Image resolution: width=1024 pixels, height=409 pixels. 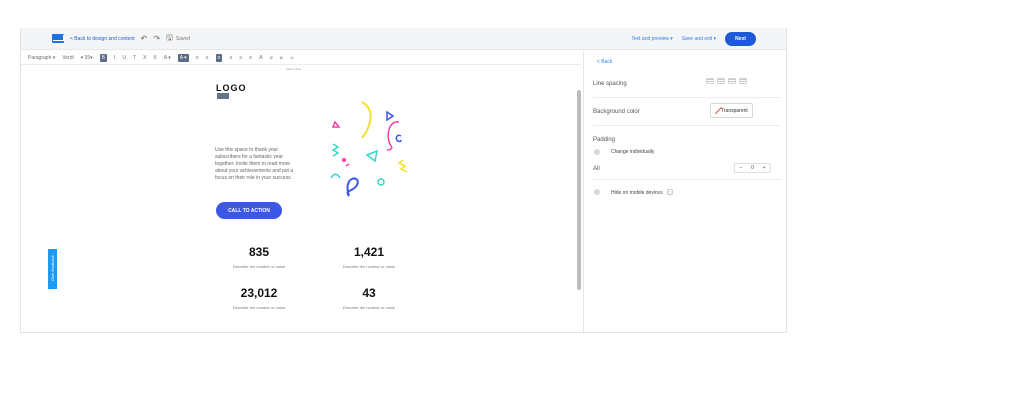 What do you see at coordinates (144, 38) in the screenshot?
I see `undo-icon: ↶` at bounding box center [144, 38].